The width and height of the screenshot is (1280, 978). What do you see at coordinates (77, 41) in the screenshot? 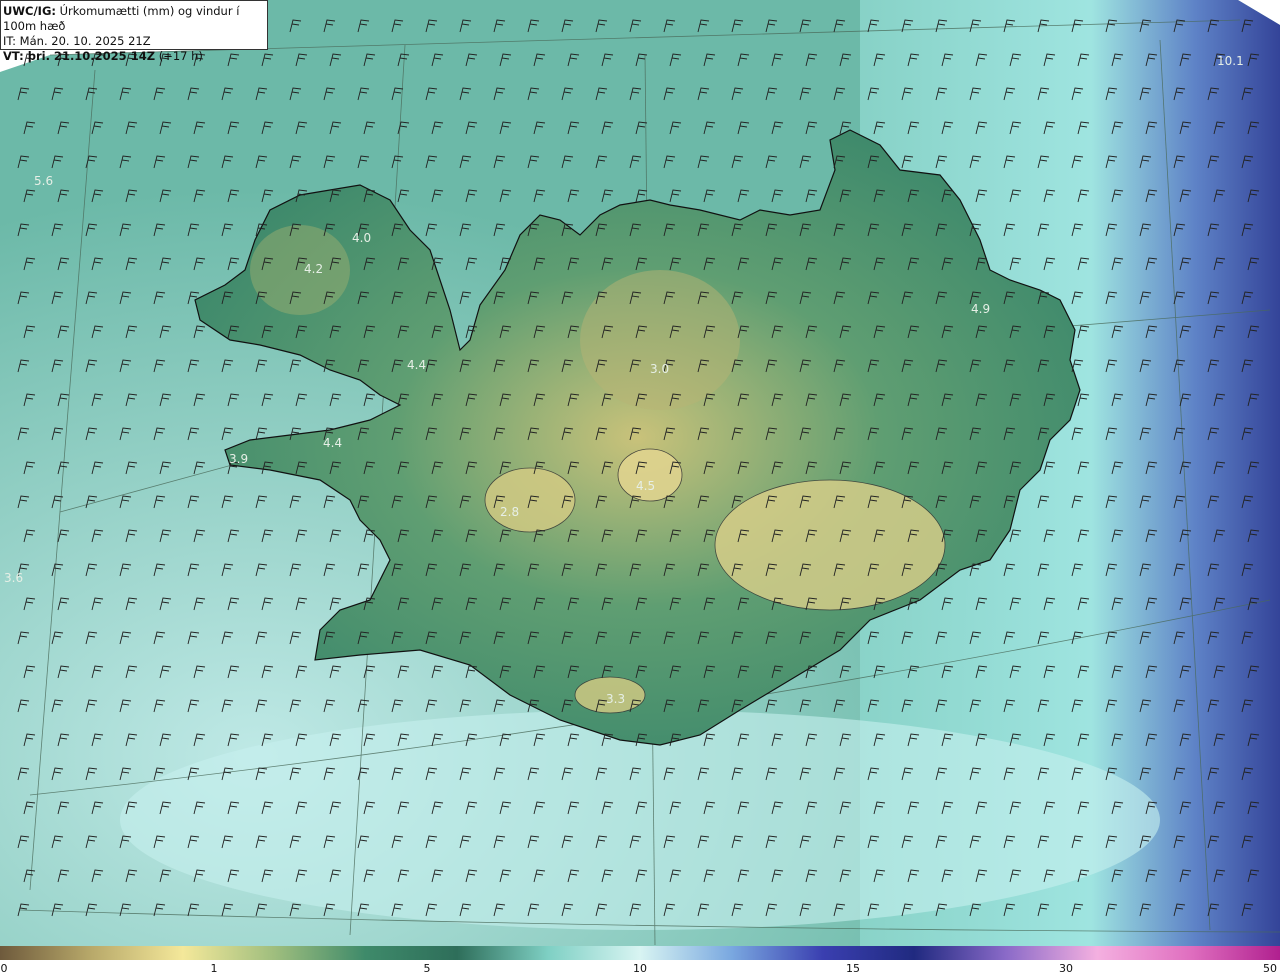
I see `init-time: IT: Mán. 20. 10. 2025 21Z` at bounding box center [77, 41].